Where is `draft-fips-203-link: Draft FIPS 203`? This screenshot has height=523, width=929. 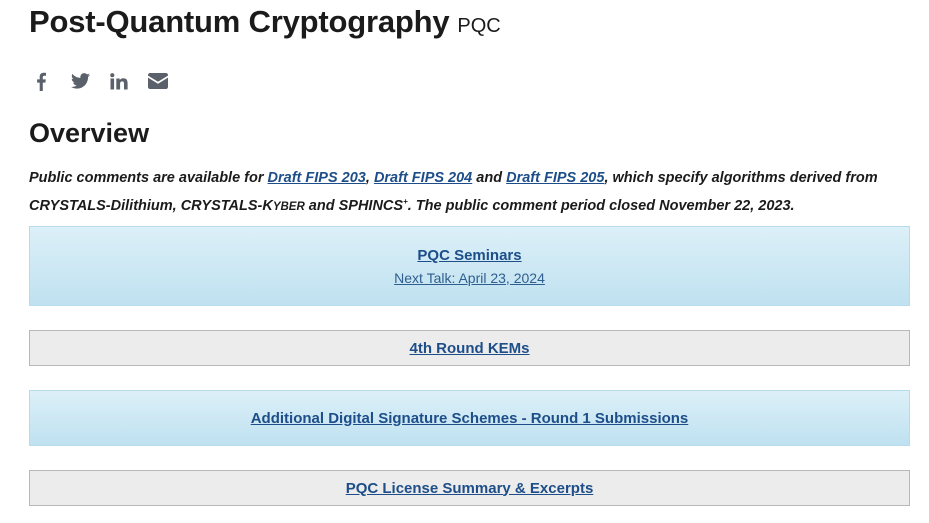 draft-fips-203-link: Draft FIPS 203 is located at coordinates (317, 178).